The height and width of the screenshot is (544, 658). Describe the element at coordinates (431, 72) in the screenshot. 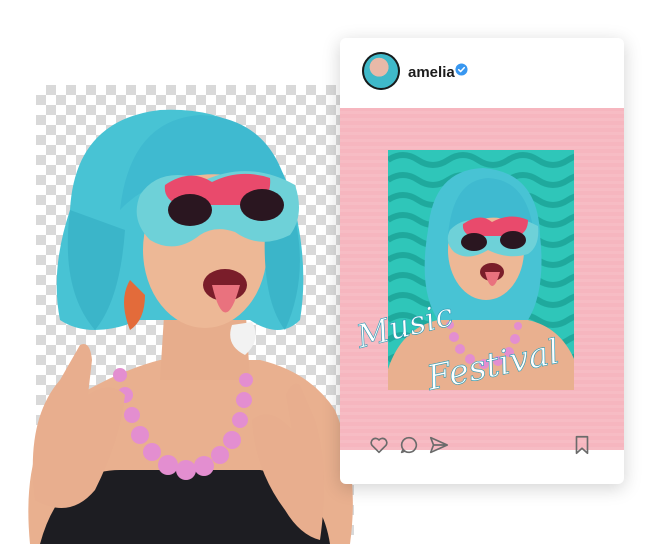

I see `username: amelia` at that location.